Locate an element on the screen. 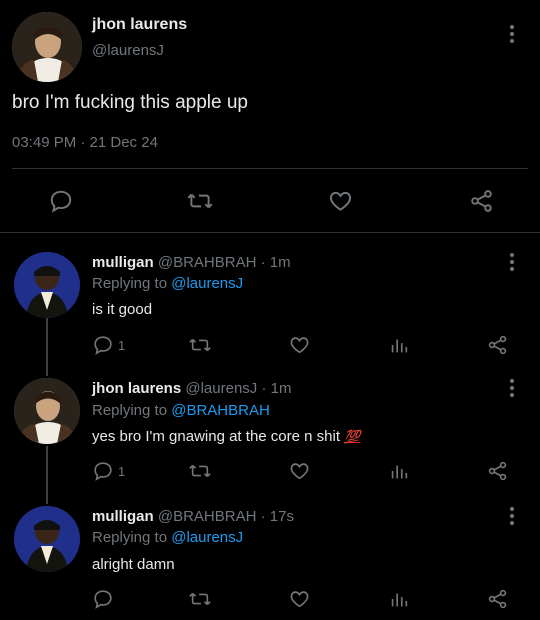  reply-text: alright damn is located at coordinates (133, 564).